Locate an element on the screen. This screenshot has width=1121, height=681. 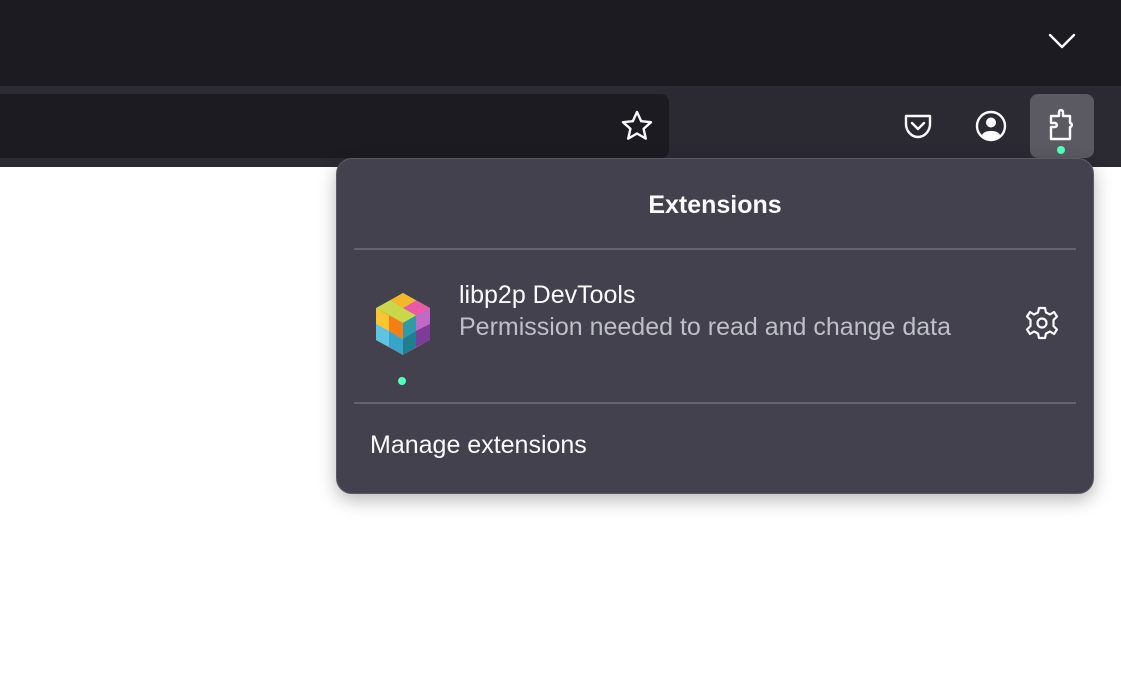
pocket-button is located at coordinates (918, 126).